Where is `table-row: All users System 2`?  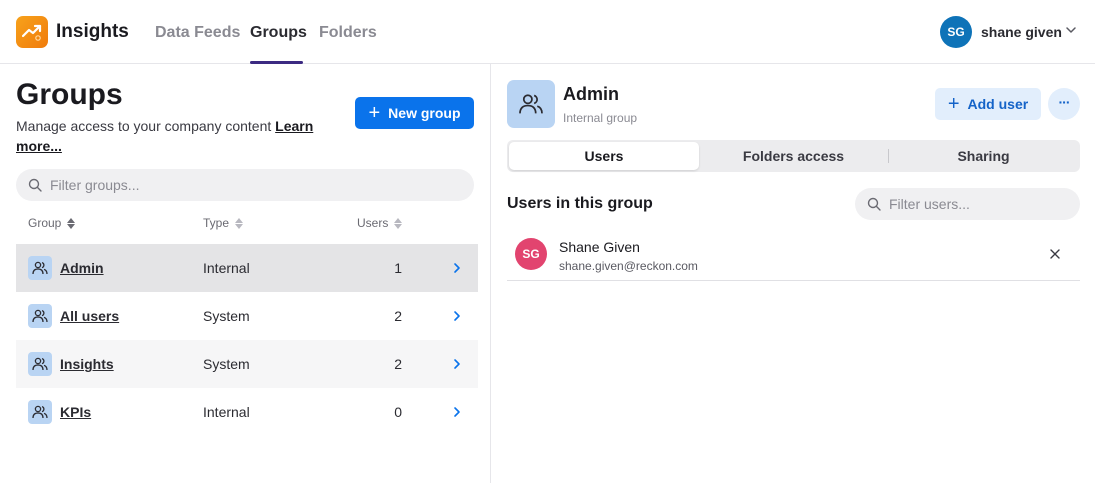 table-row: All users System 2 is located at coordinates (247, 316).